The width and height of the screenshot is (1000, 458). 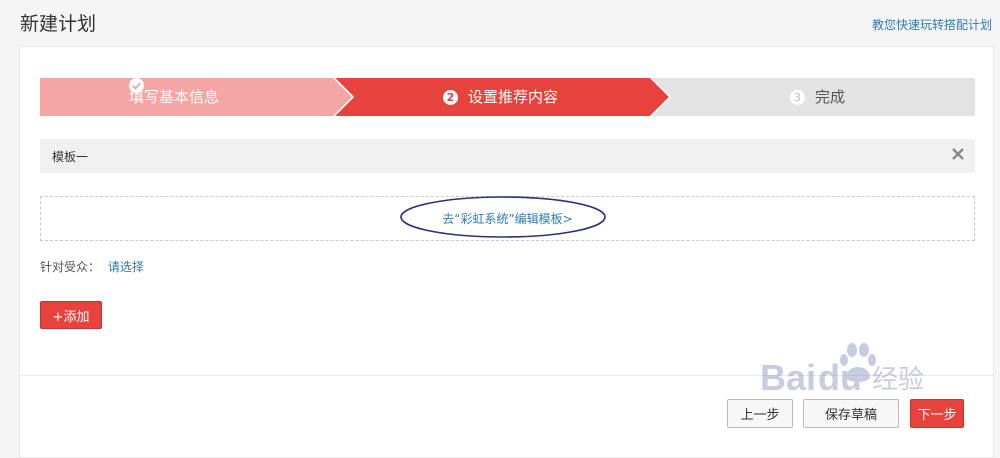 What do you see at coordinates (70, 267) in the screenshot?
I see `audience-label: 针对受众：` at bounding box center [70, 267].